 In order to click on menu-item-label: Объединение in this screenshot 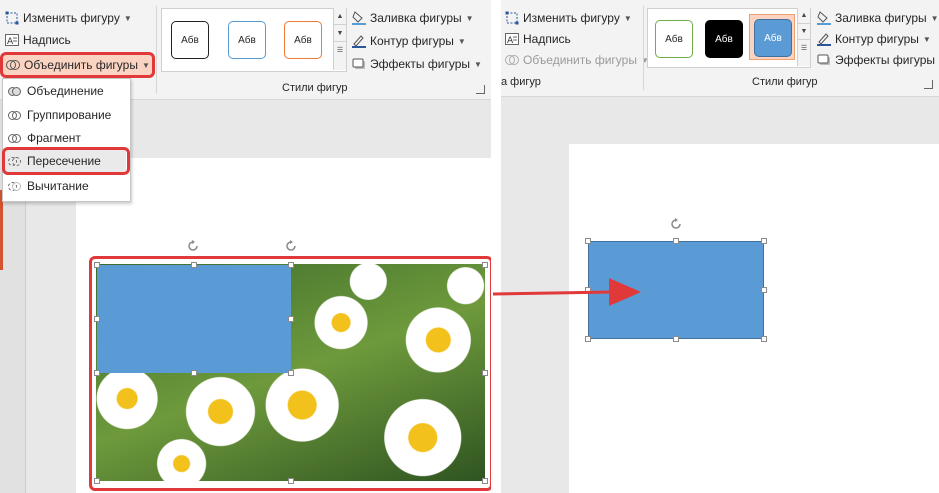, I will do `click(65, 91)`.